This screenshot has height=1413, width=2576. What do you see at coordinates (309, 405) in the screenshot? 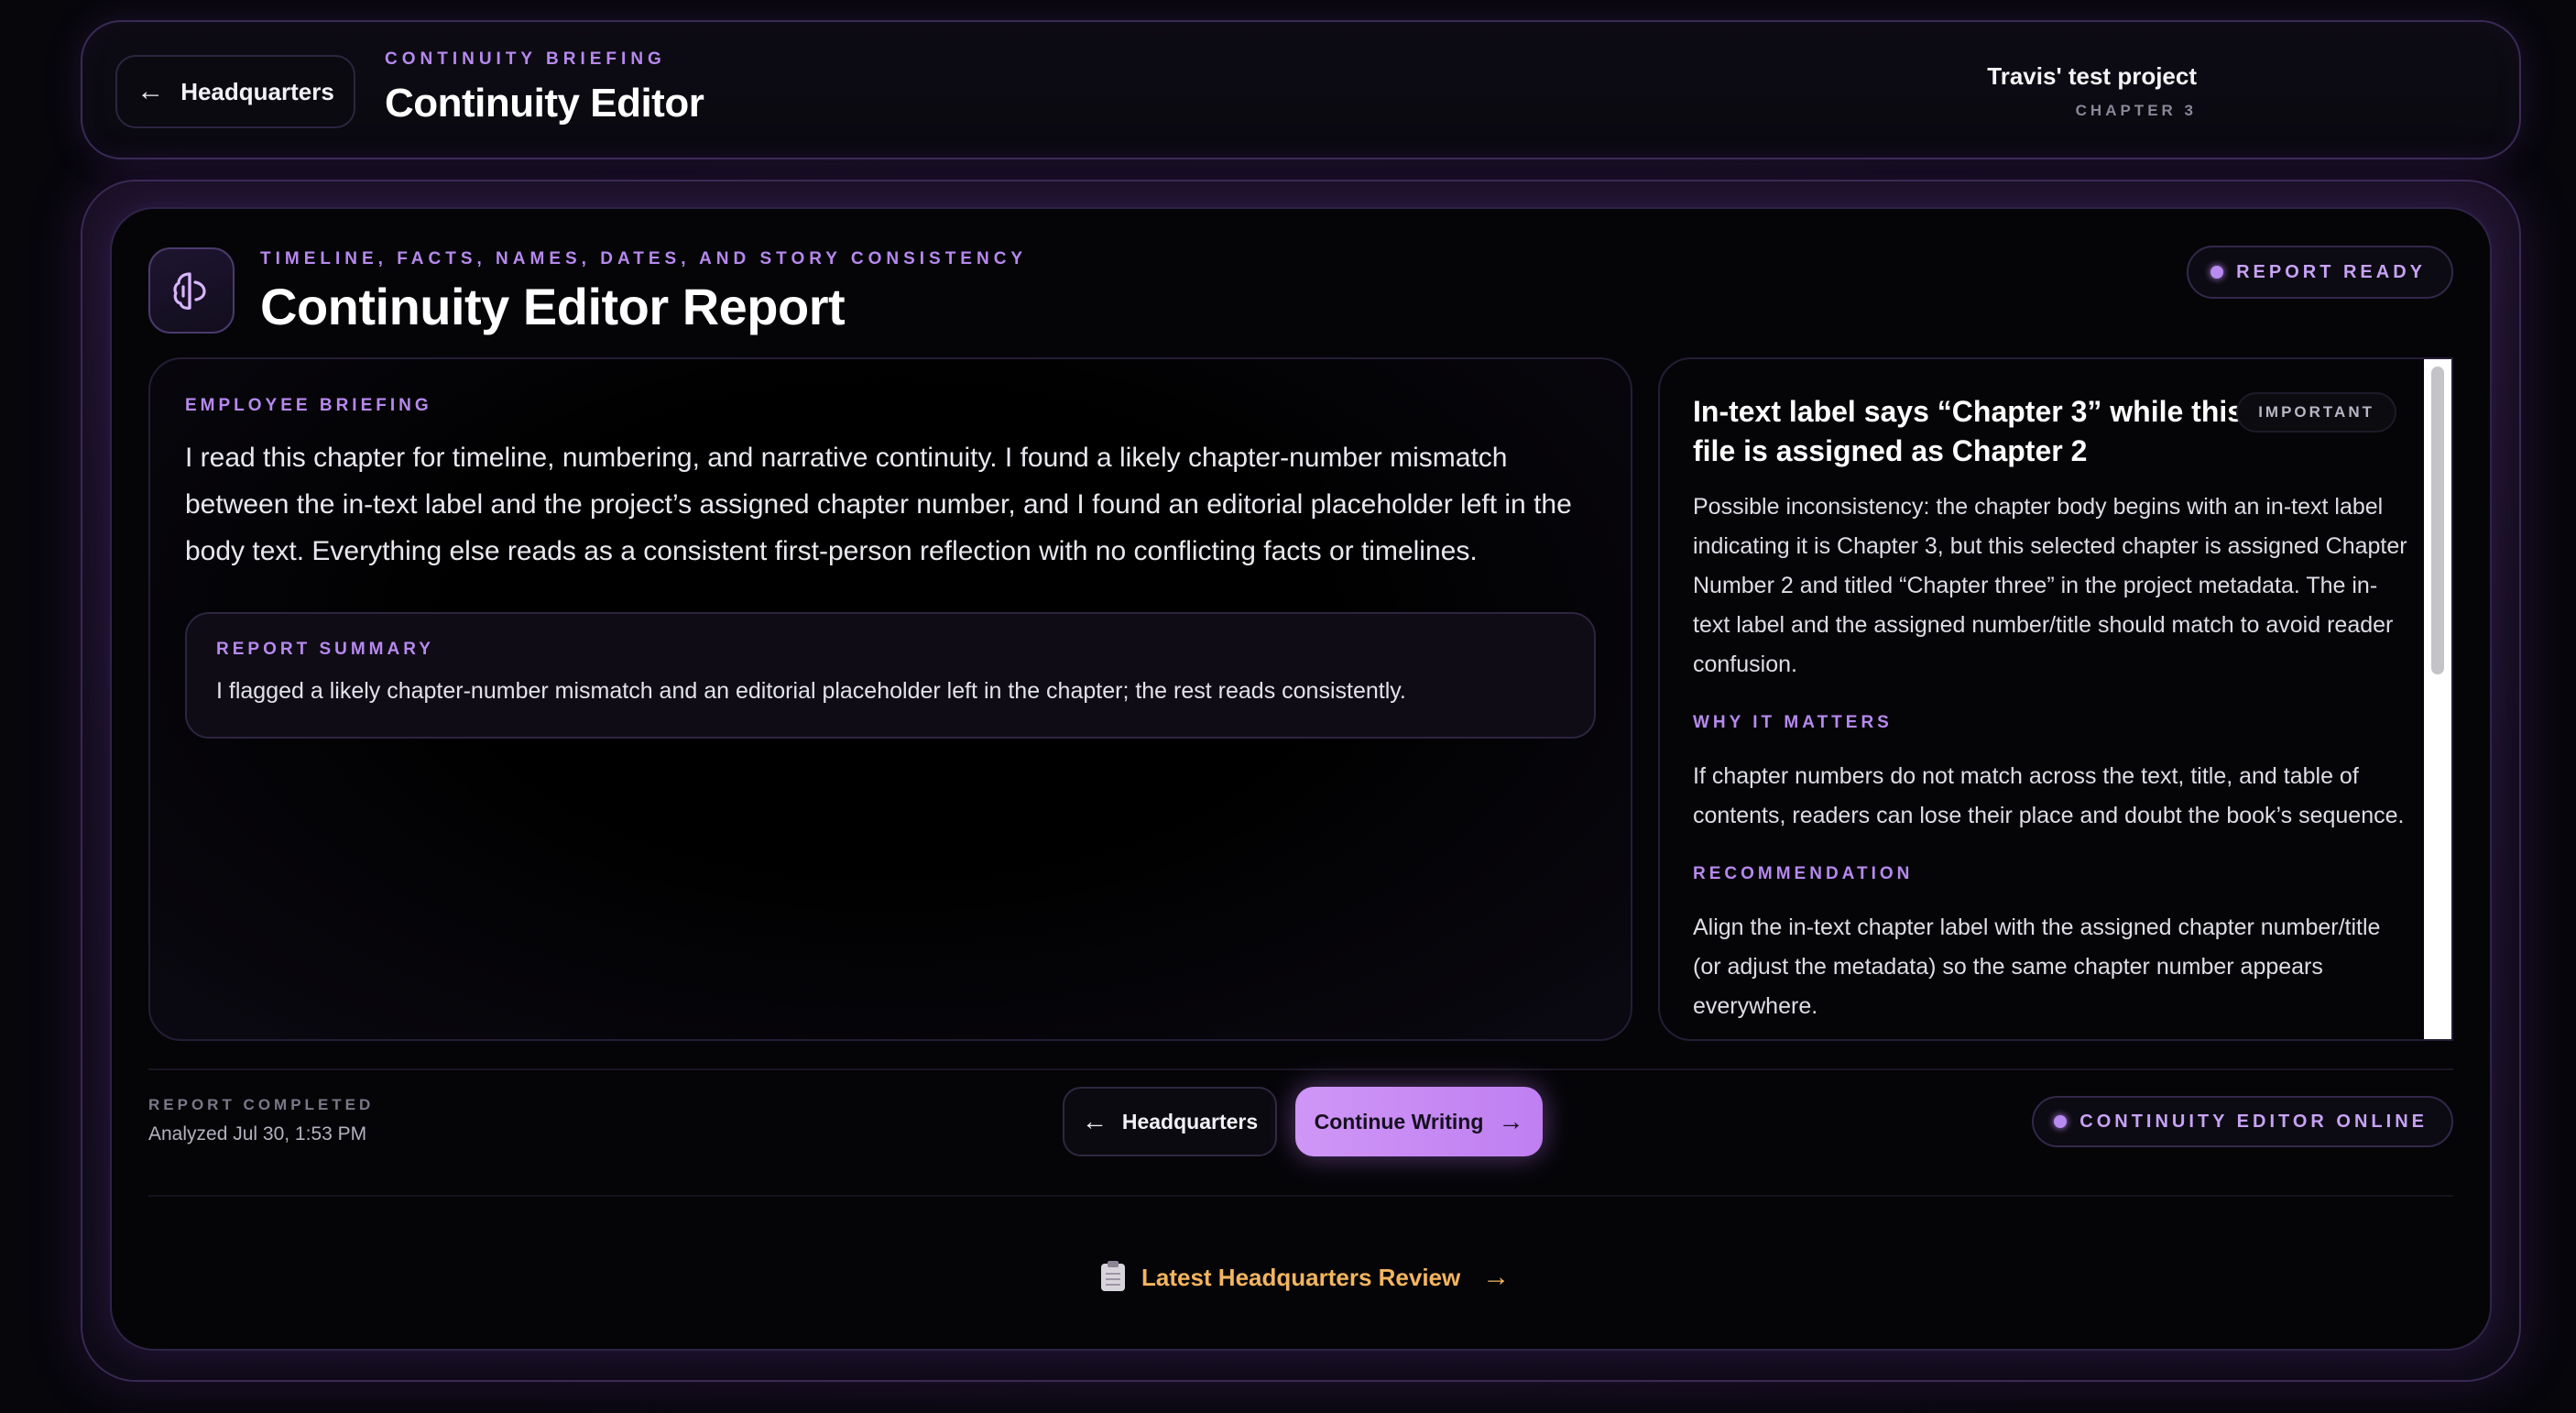
I see `briefing-label: EMPLOYEE BRIEFING` at bounding box center [309, 405].